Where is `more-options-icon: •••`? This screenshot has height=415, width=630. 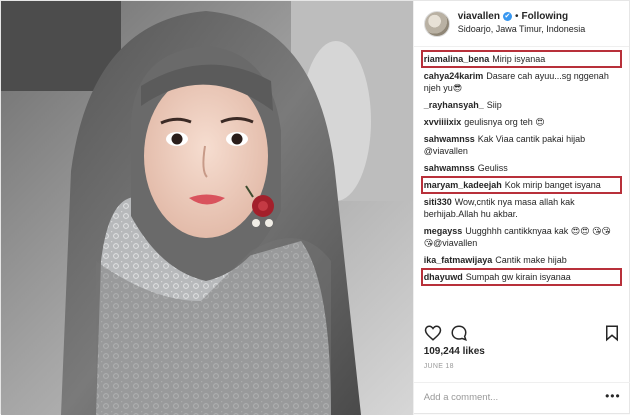 more-options-icon: ••• is located at coordinates (613, 396).